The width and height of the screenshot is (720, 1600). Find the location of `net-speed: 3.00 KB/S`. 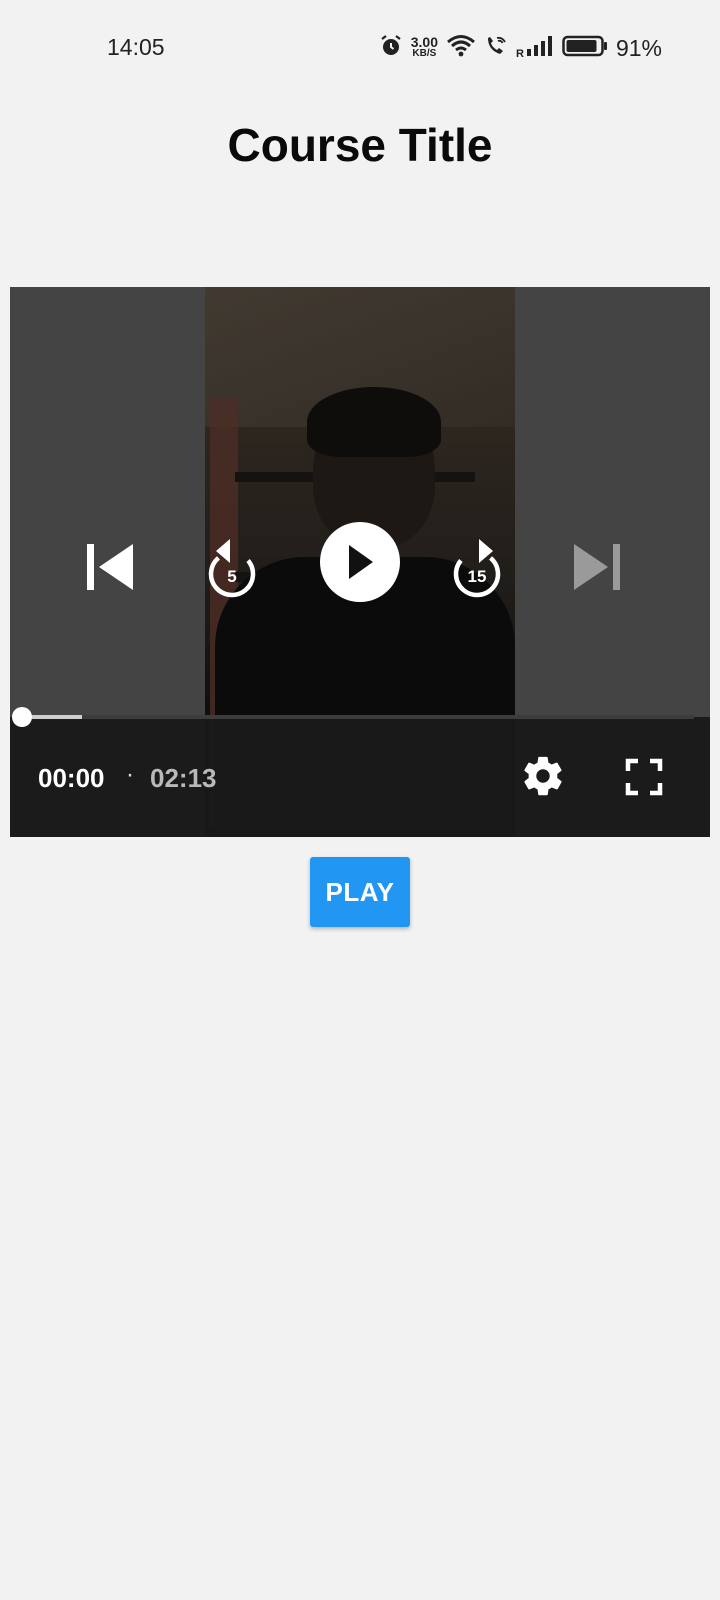

net-speed: 3.00 KB/S is located at coordinates (424, 47).